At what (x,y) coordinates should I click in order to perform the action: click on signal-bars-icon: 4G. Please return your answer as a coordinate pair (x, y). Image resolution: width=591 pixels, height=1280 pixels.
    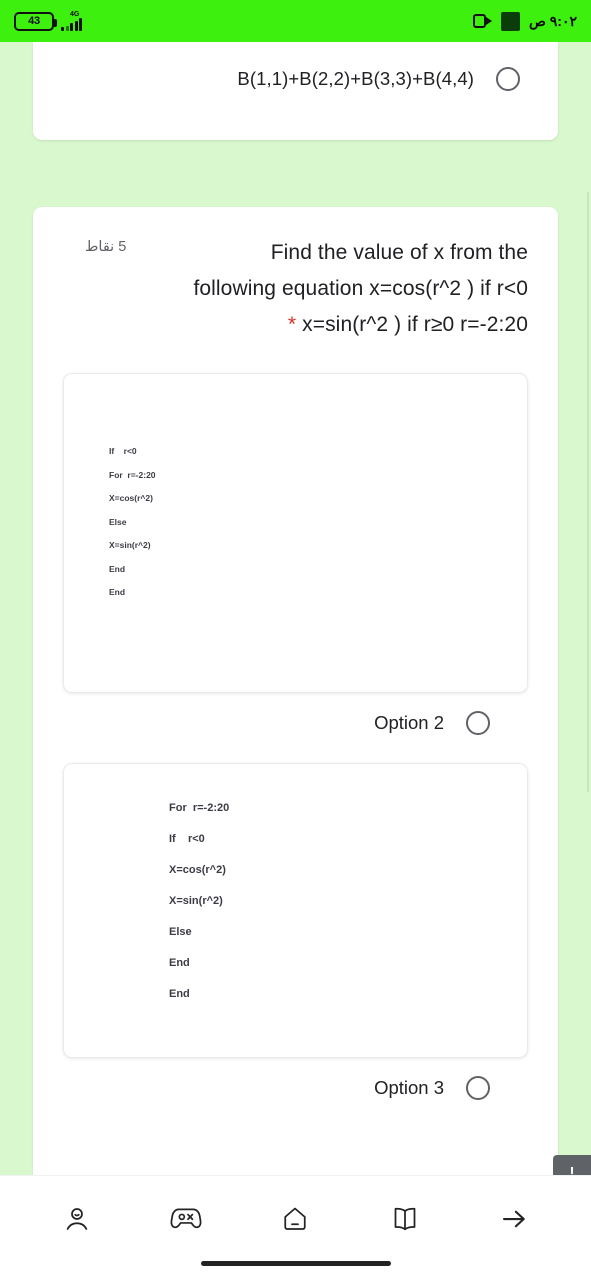
    Looking at the image, I should click on (71, 21).